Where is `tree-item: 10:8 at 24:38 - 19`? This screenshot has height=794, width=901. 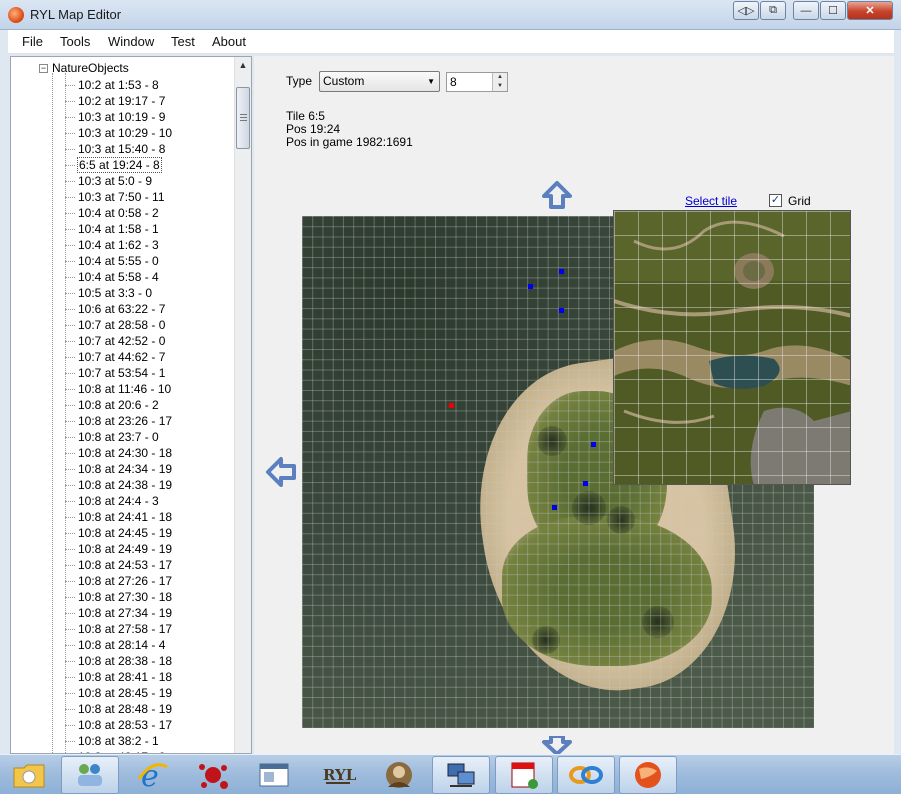 tree-item: 10:8 at 24:38 - 19 is located at coordinates (119, 485).